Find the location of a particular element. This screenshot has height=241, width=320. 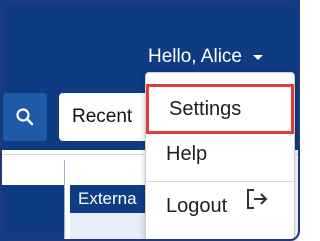

column-divider is located at coordinates (64, 200).